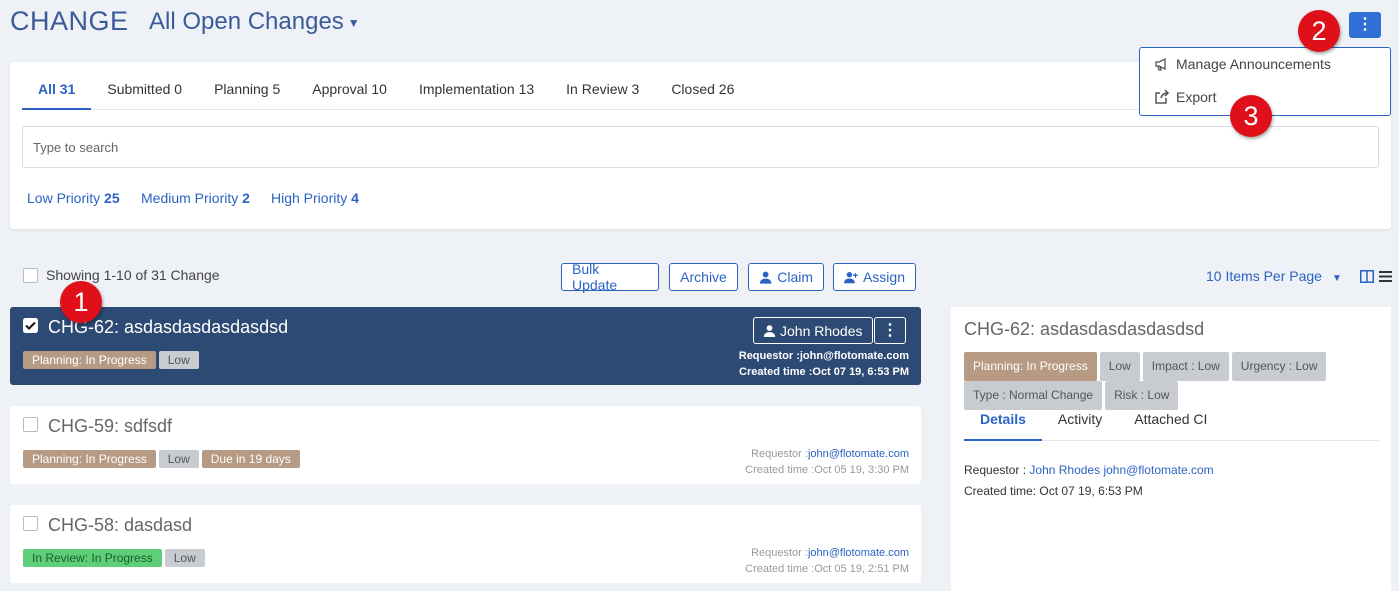 Image resolution: width=1399 pixels, height=591 pixels. I want to click on callout-badge-2: 2, so click(1319, 31).